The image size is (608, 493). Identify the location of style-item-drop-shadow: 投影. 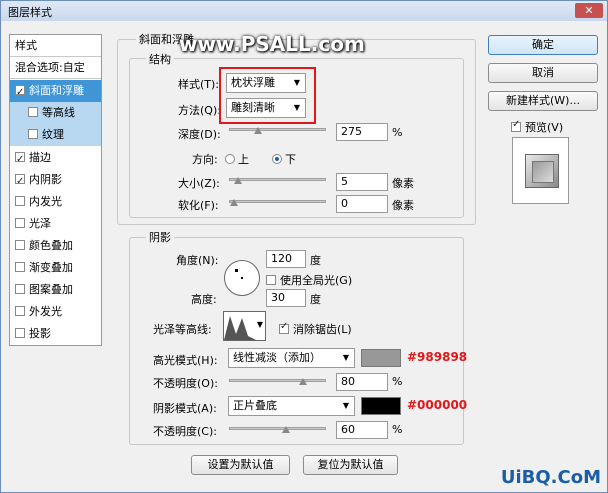
(55, 334).